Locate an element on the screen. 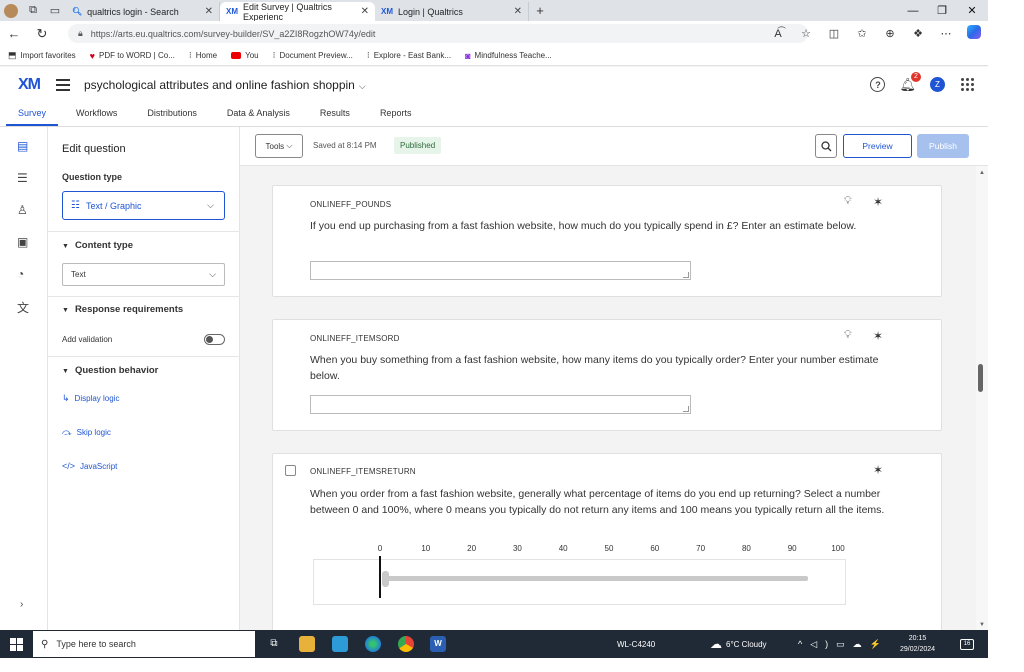 This screenshot has height=672, width=1024. translate-icon: 文 is located at coordinates (23, 307).